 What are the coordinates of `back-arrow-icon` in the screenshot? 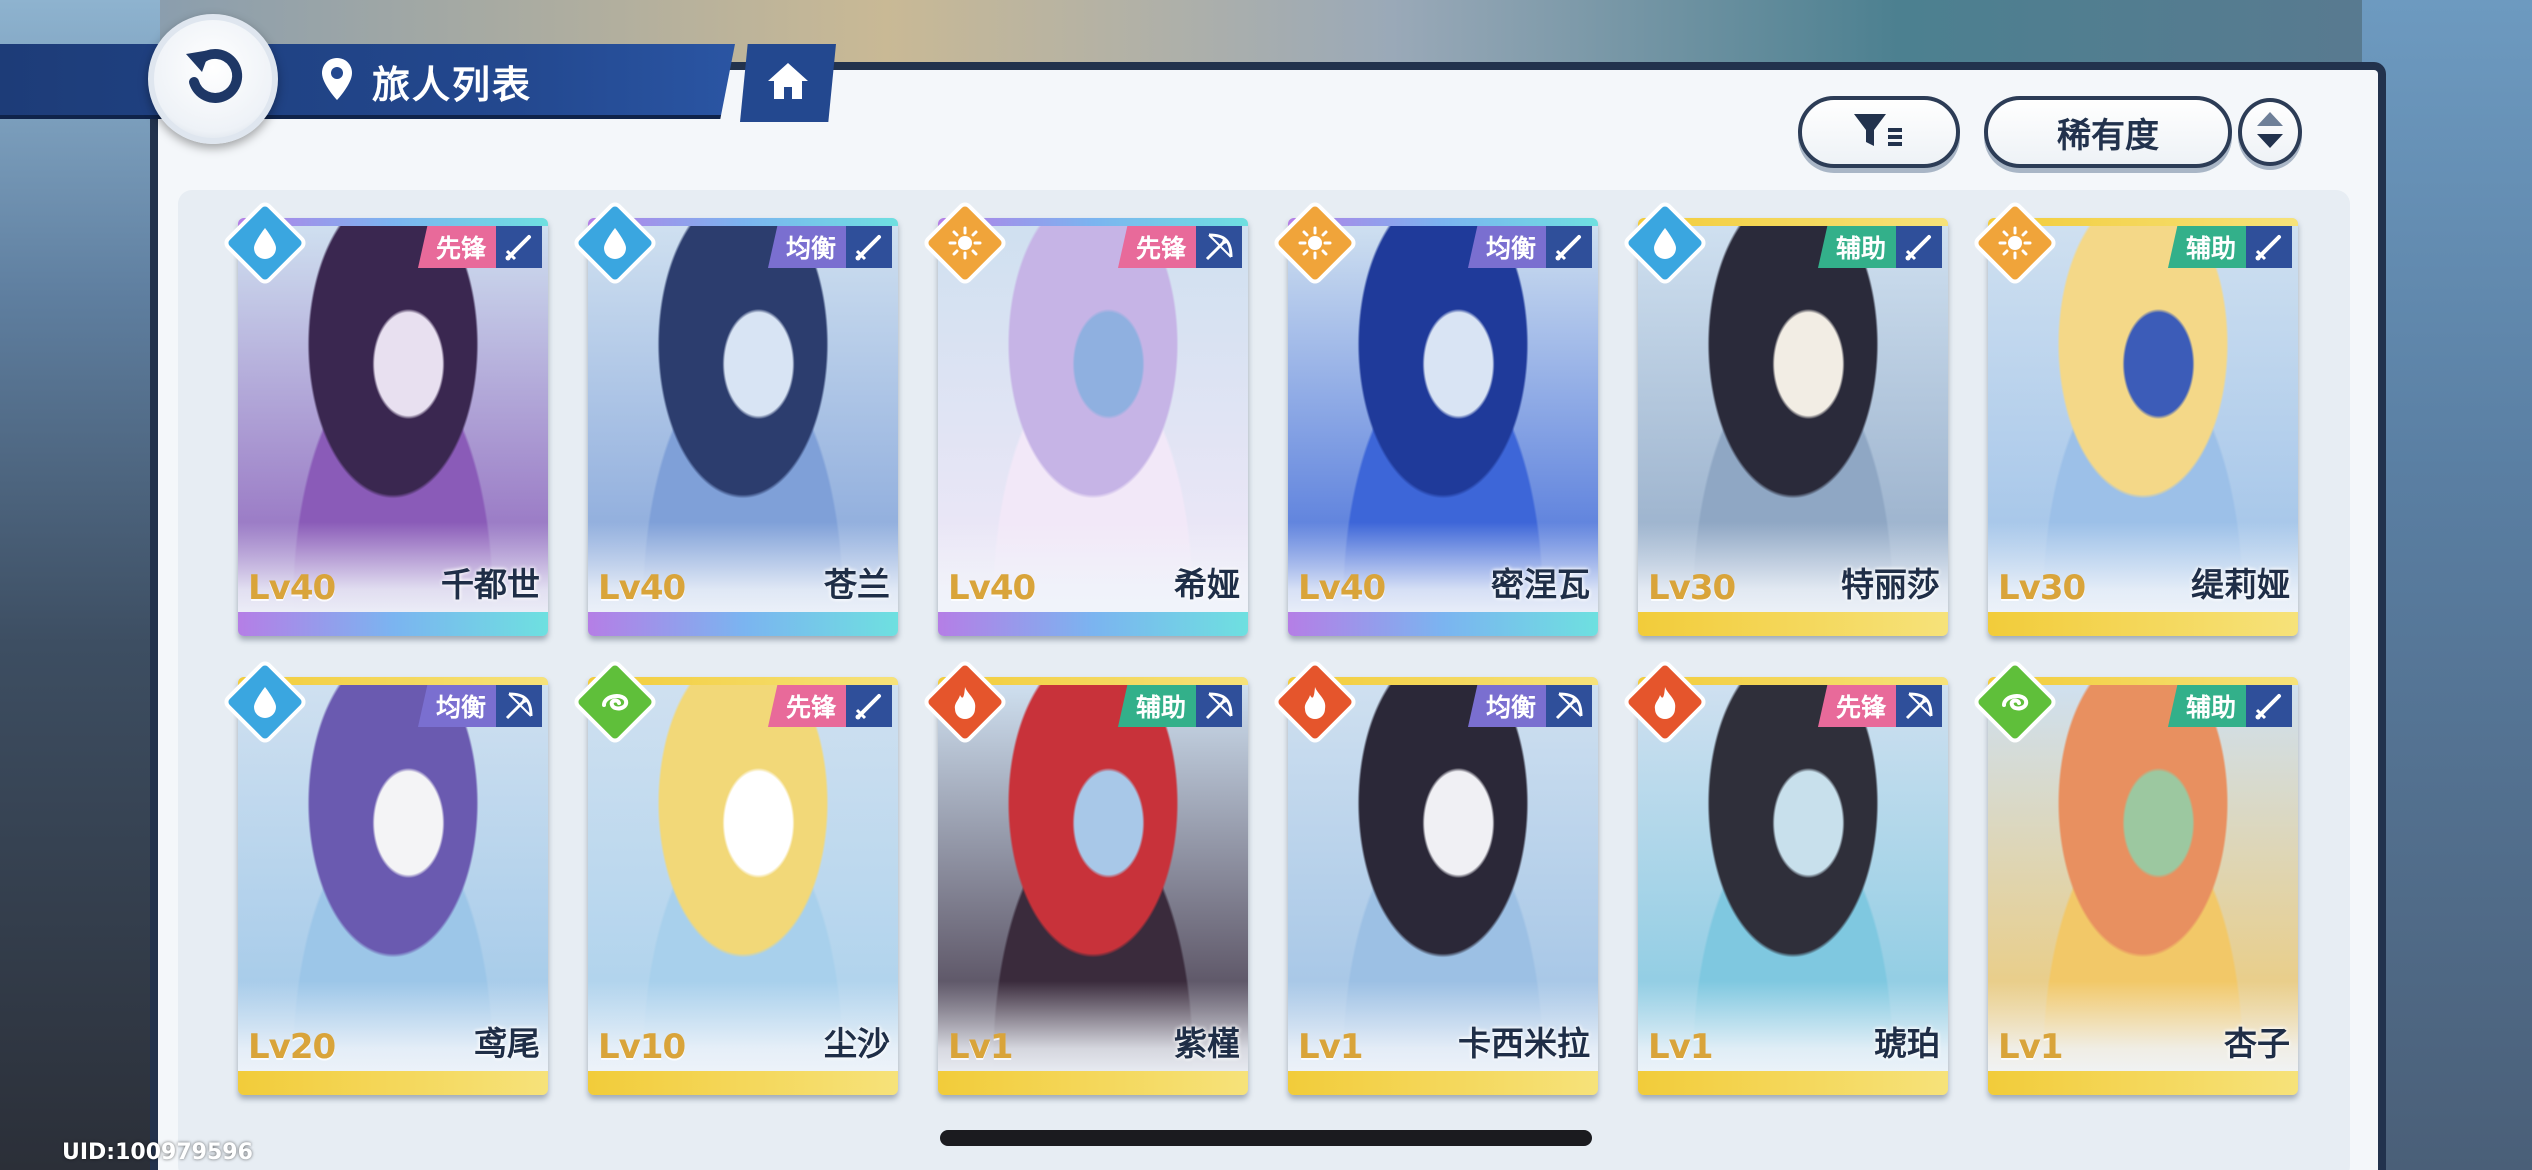 It's located at (213, 79).